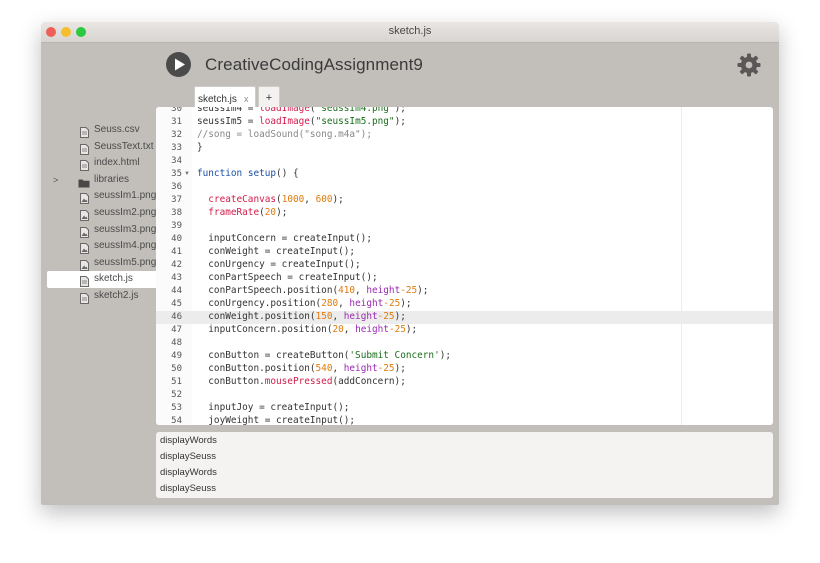 The width and height of the screenshot is (820, 563). Describe the element at coordinates (681, 266) in the screenshot. I see `print-margin` at that location.